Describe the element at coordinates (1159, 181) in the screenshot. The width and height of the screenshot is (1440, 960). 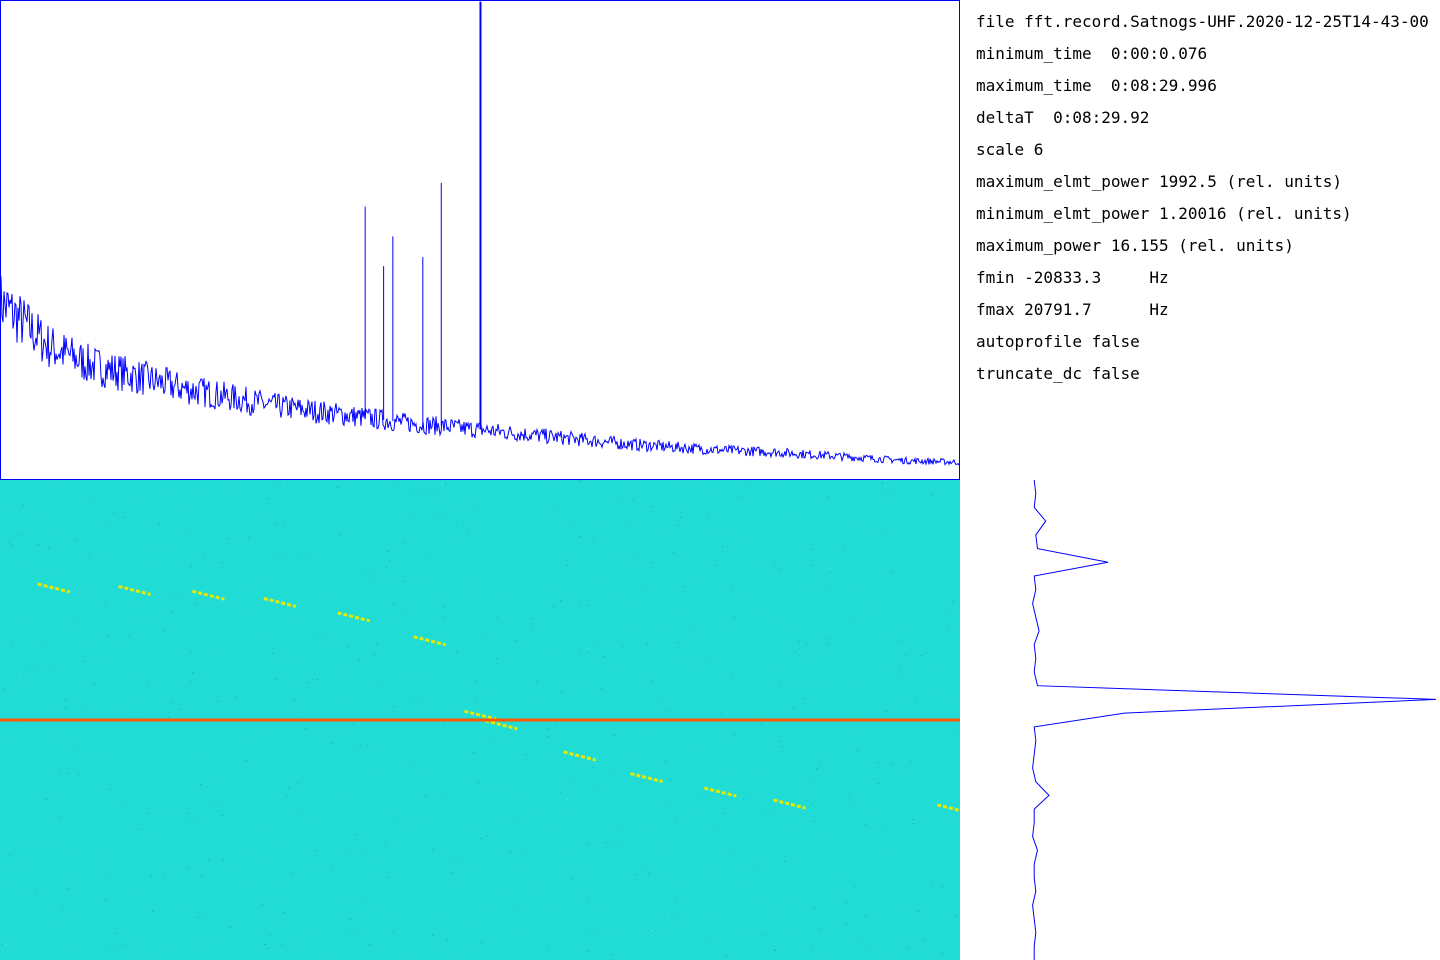
I see `info-maximum-elmt-power: maximum_elmt_power 1992.5 (rel. units)` at that location.